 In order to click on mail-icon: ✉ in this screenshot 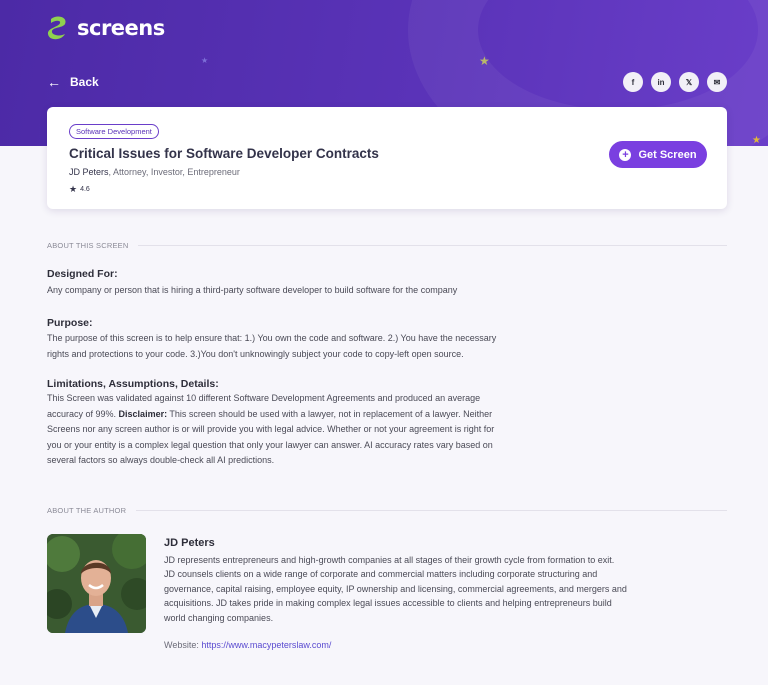, I will do `click(717, 82)`.